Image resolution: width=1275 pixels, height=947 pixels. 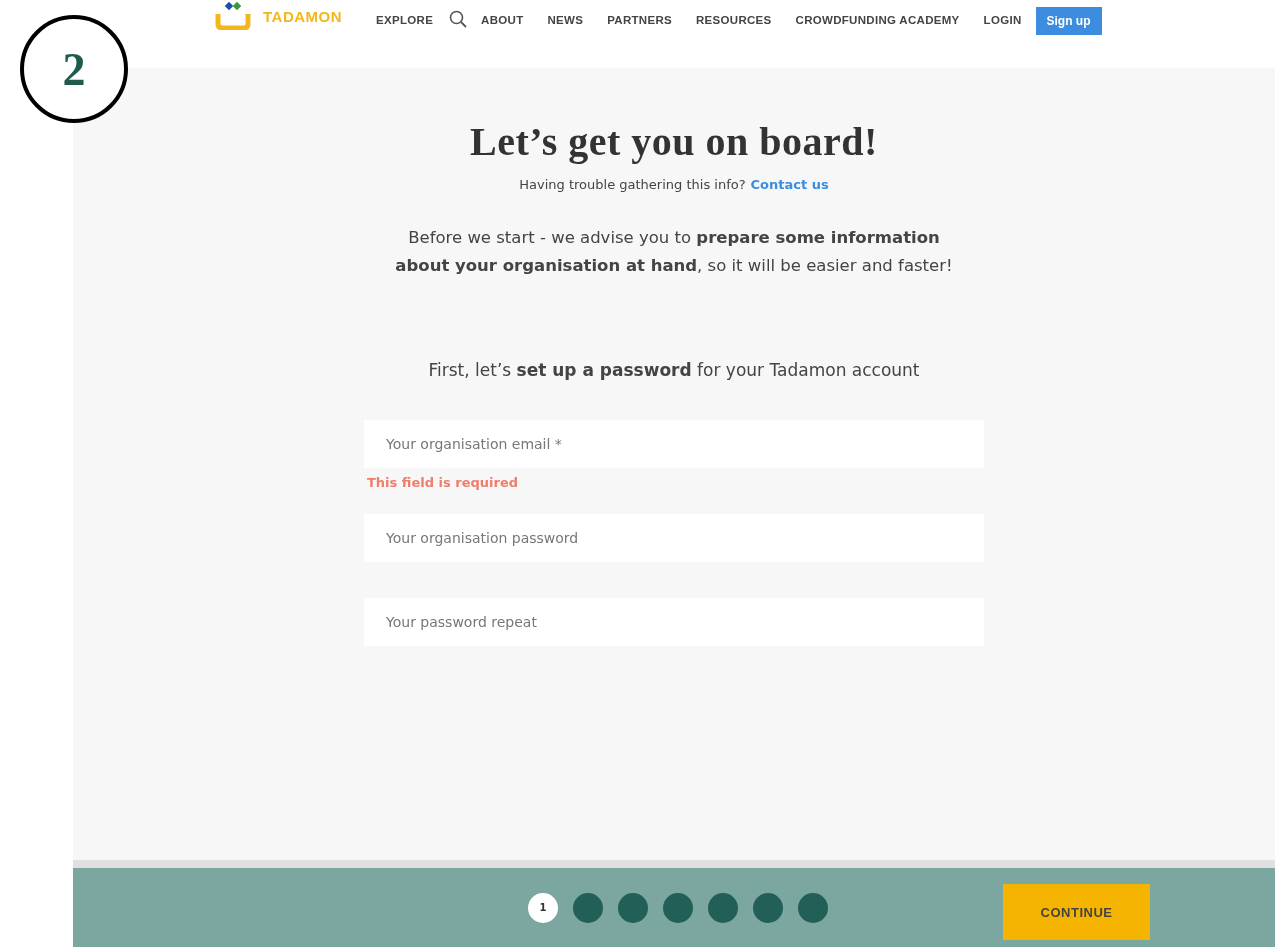 I want to click on nav-link: ABOUT, so click(x=502, y=16).